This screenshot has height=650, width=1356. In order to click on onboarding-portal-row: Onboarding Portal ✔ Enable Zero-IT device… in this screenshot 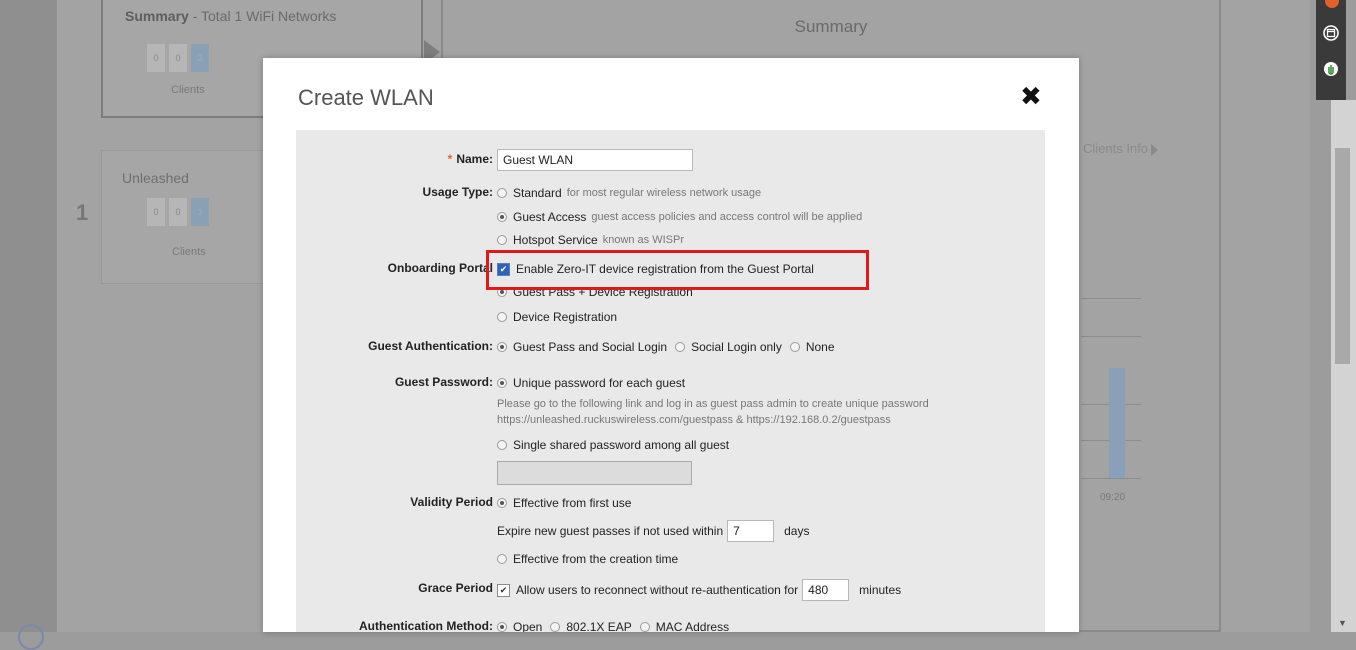, I will do `click(670, 269)`.